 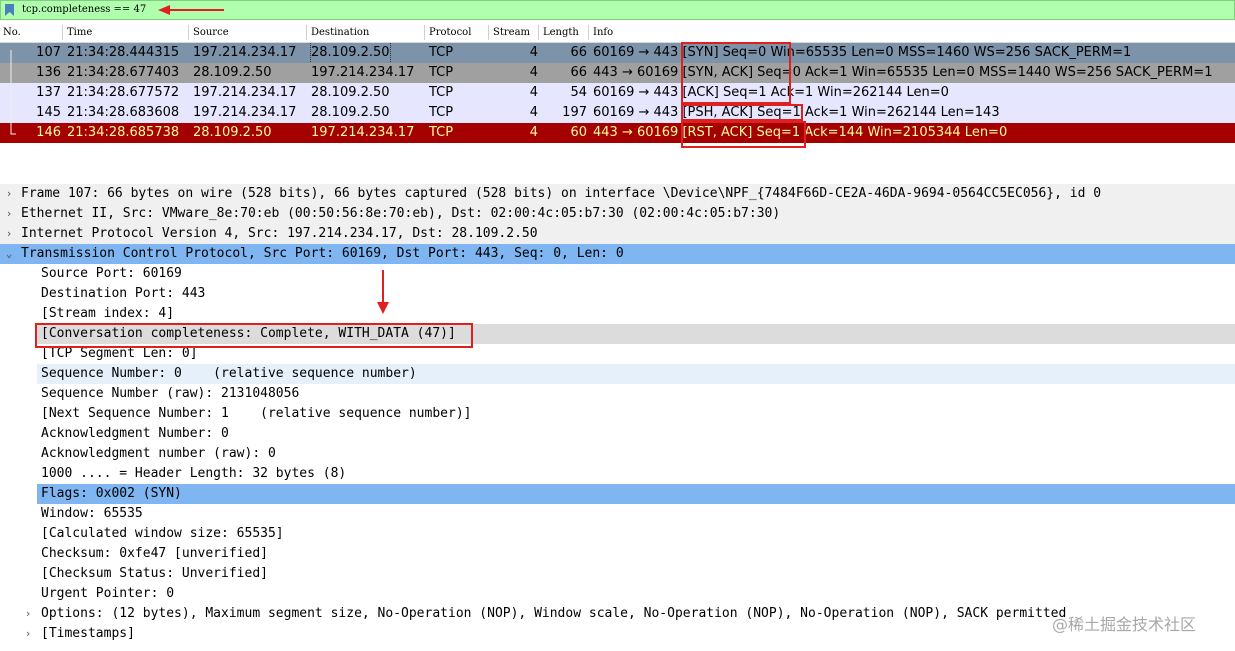 I want to click on detail-text: Urgent Pointer: 0, so click(x=108, y=593).